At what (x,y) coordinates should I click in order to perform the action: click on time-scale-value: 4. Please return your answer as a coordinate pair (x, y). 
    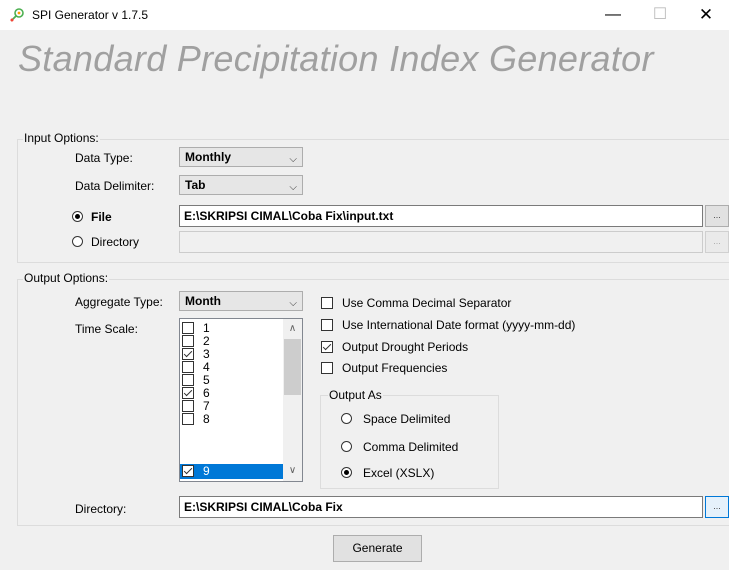
    Looking at the image, I should click on (206, 367).